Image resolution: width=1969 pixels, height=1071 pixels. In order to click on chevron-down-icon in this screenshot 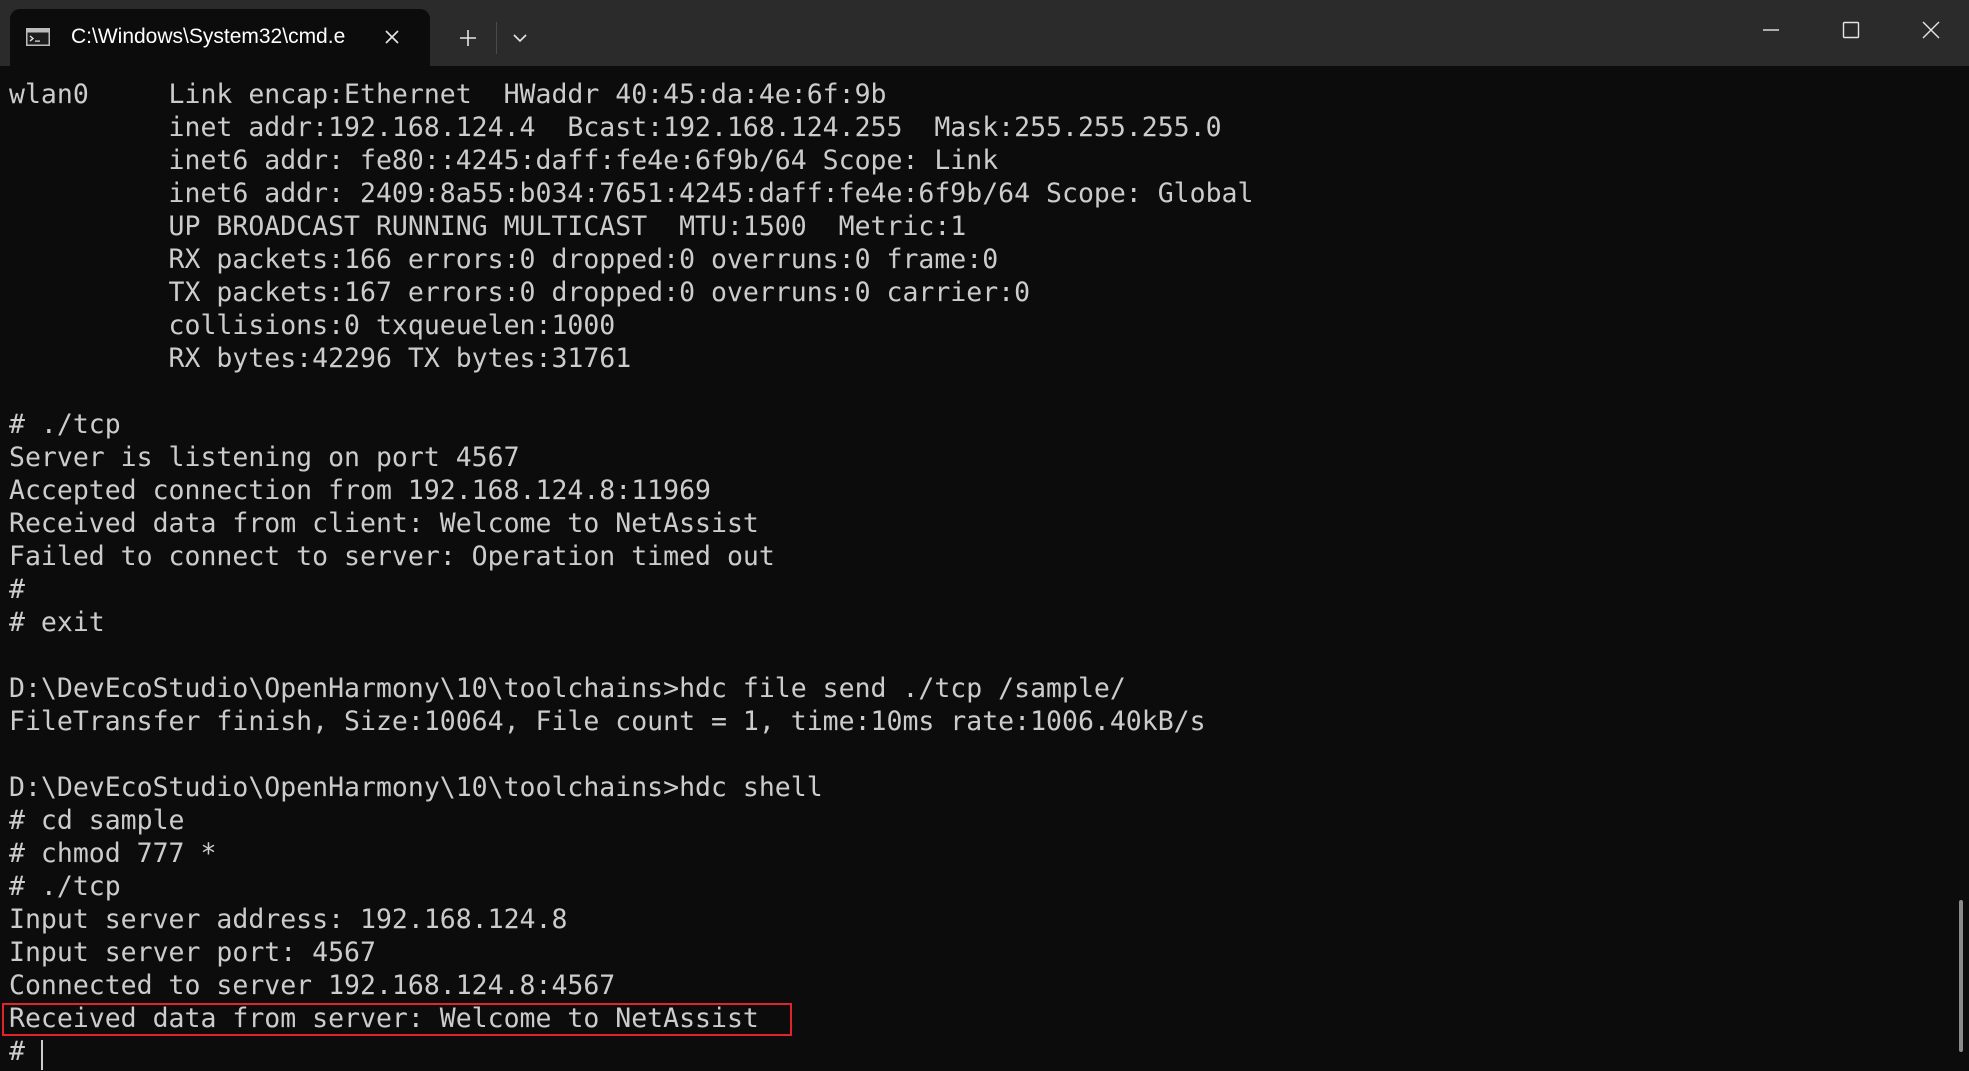, I will do `click(520, 38)`.